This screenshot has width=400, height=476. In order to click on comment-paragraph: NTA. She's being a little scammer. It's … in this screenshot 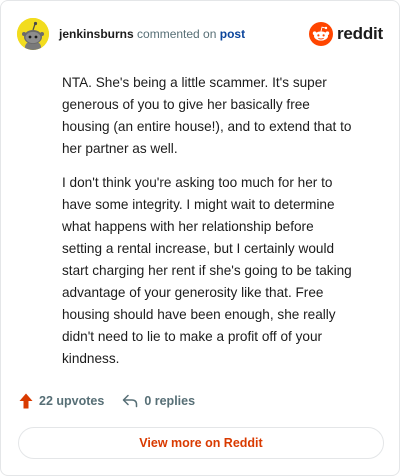, I will do `click(207, 115)`.